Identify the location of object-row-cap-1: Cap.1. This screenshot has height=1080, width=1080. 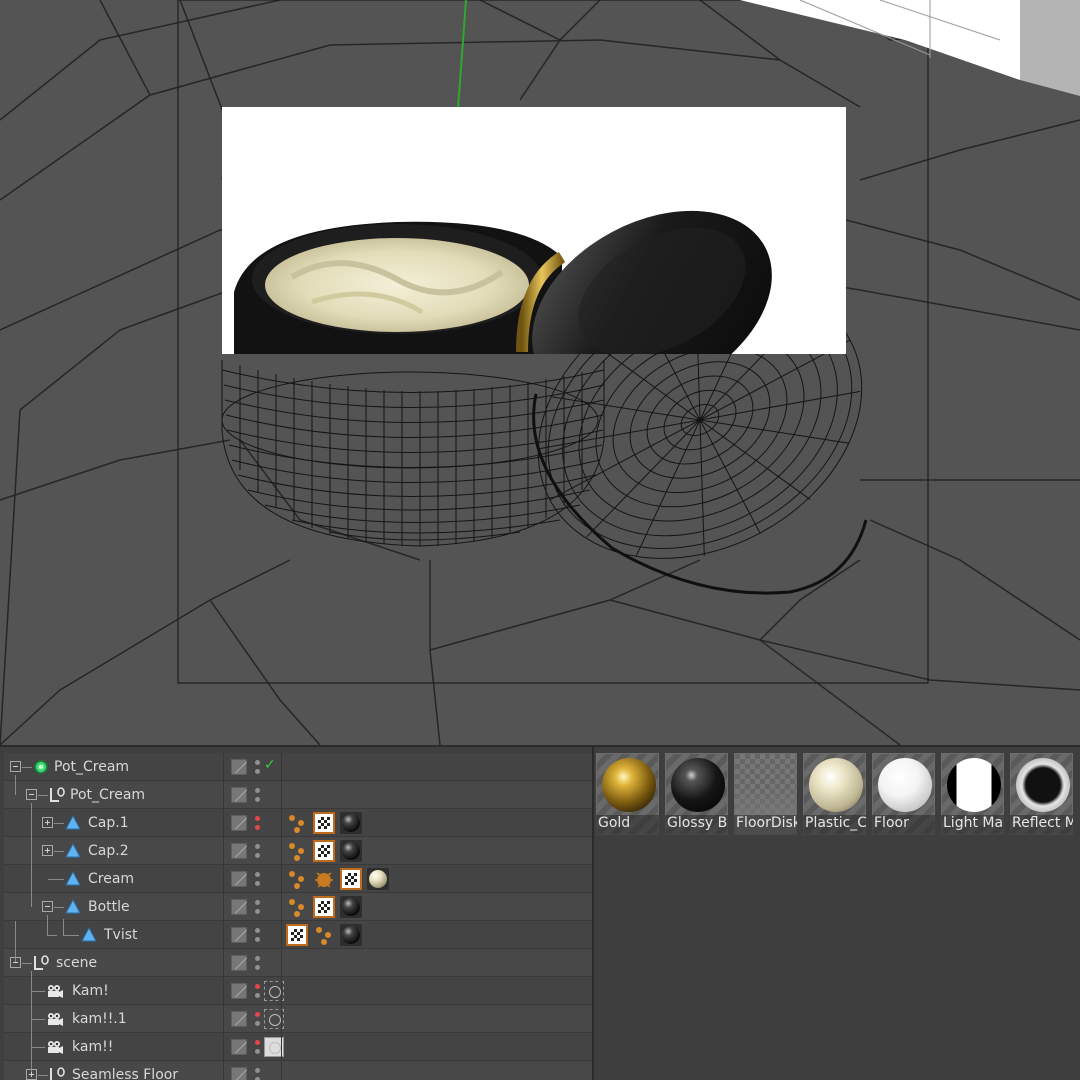
(298, 820).